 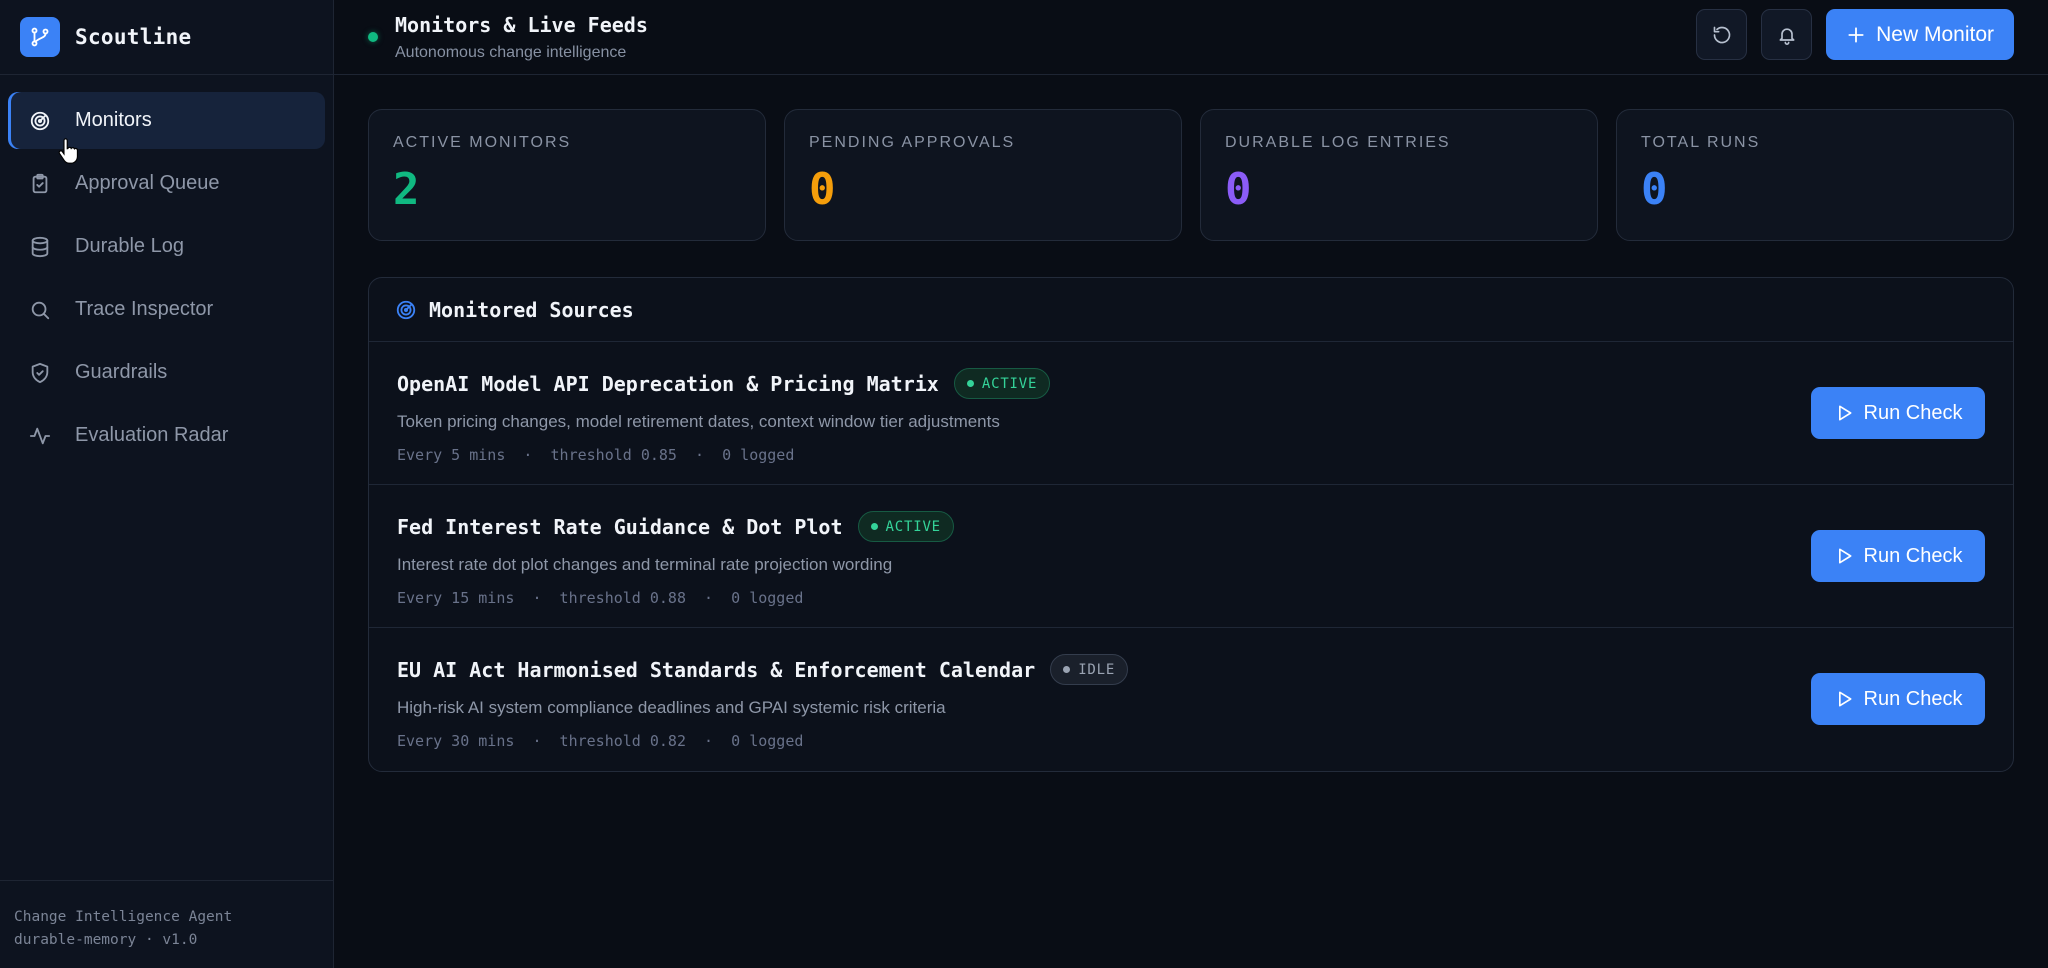 I want to click on monitor-title: Fed Interest Rate Guidance & Dot Plot, so click(x=620, y=526).